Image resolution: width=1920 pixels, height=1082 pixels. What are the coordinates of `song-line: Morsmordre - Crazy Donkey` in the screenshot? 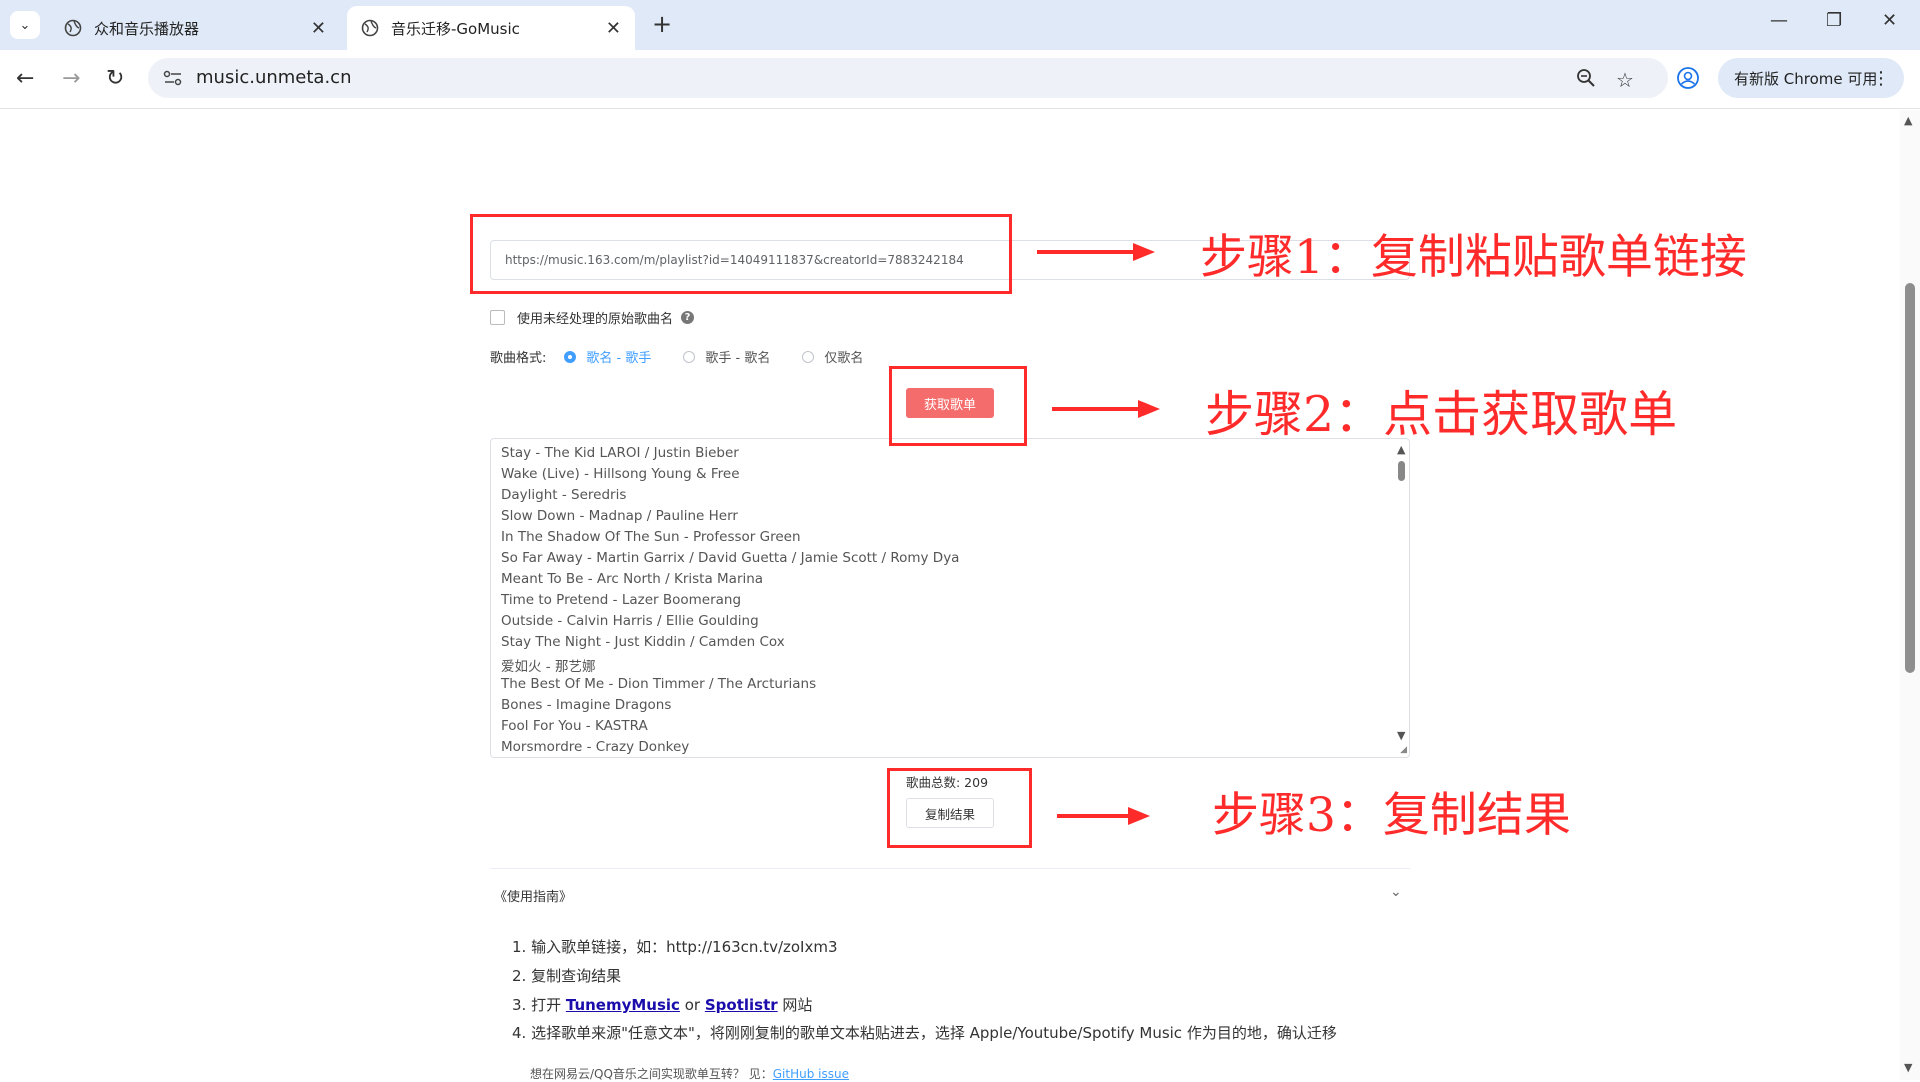 It's located at (595, 747).